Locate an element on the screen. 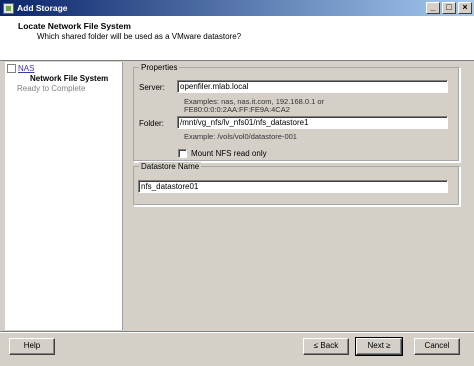 Image resolution: width=474 pixels, height=366 pixels. server-hint-line-2: FE80:0:0:0:2AA:FF:FE9A:4CA2 is located at coordinates (237, 109).